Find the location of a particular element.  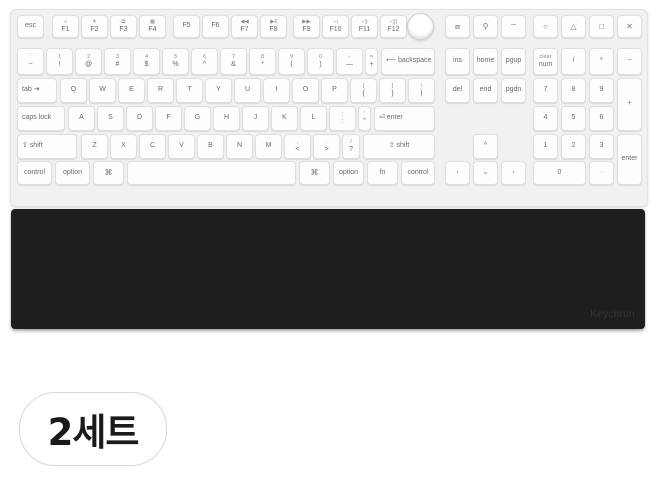

keycap-legend: › is located at coordinates (513, 172).